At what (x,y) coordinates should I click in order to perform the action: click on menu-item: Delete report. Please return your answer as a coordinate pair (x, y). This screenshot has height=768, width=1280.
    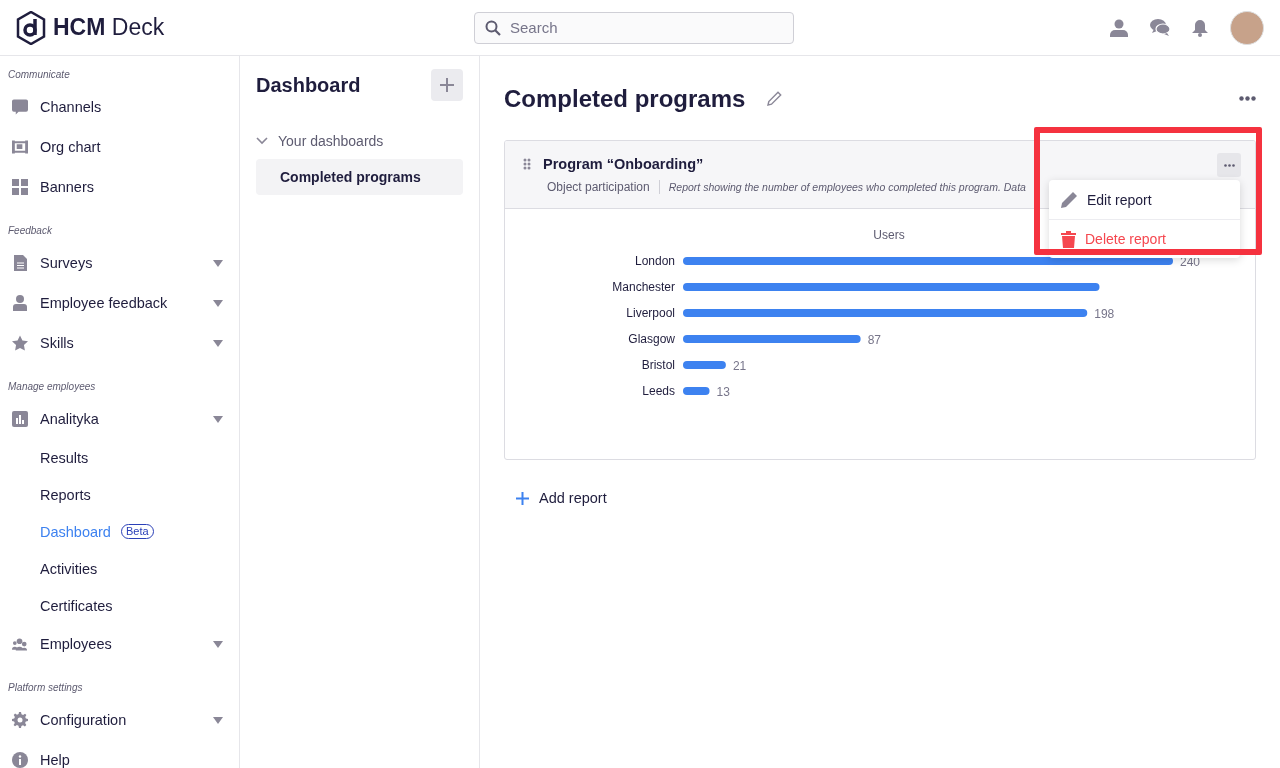
    Looking at the image, I should click on (1144, 238).